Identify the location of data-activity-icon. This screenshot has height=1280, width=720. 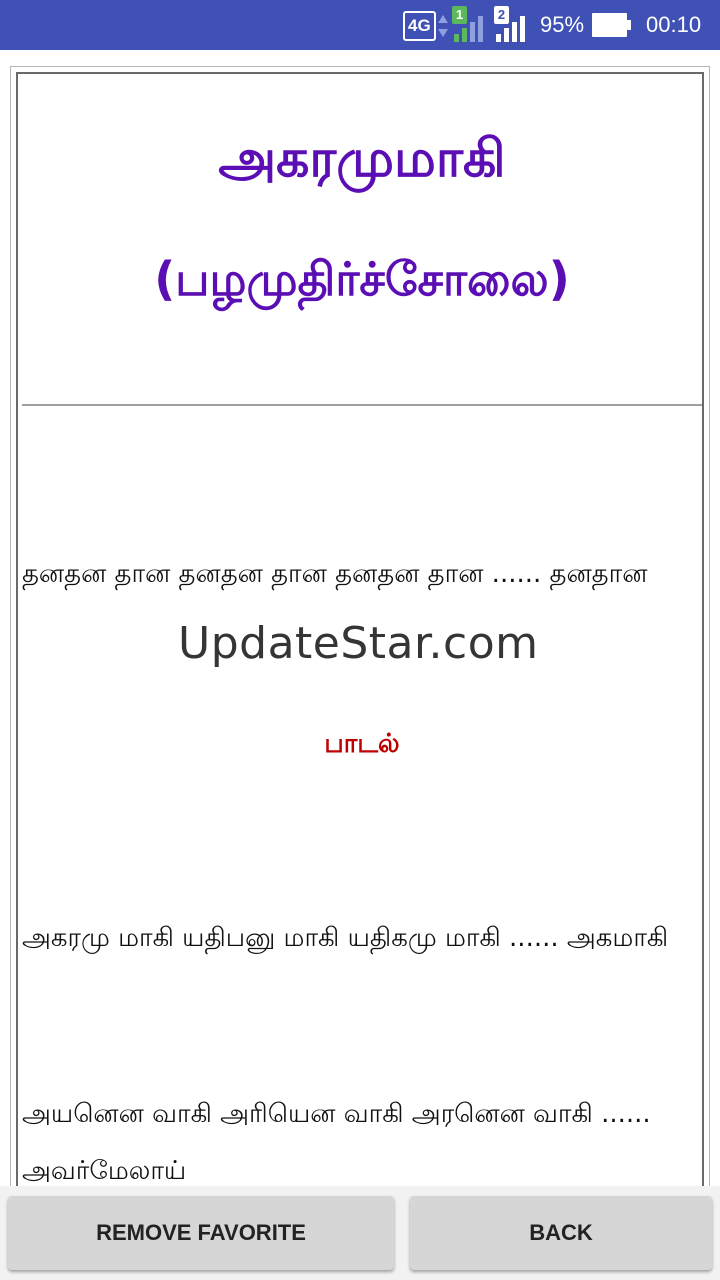
(443, 26).